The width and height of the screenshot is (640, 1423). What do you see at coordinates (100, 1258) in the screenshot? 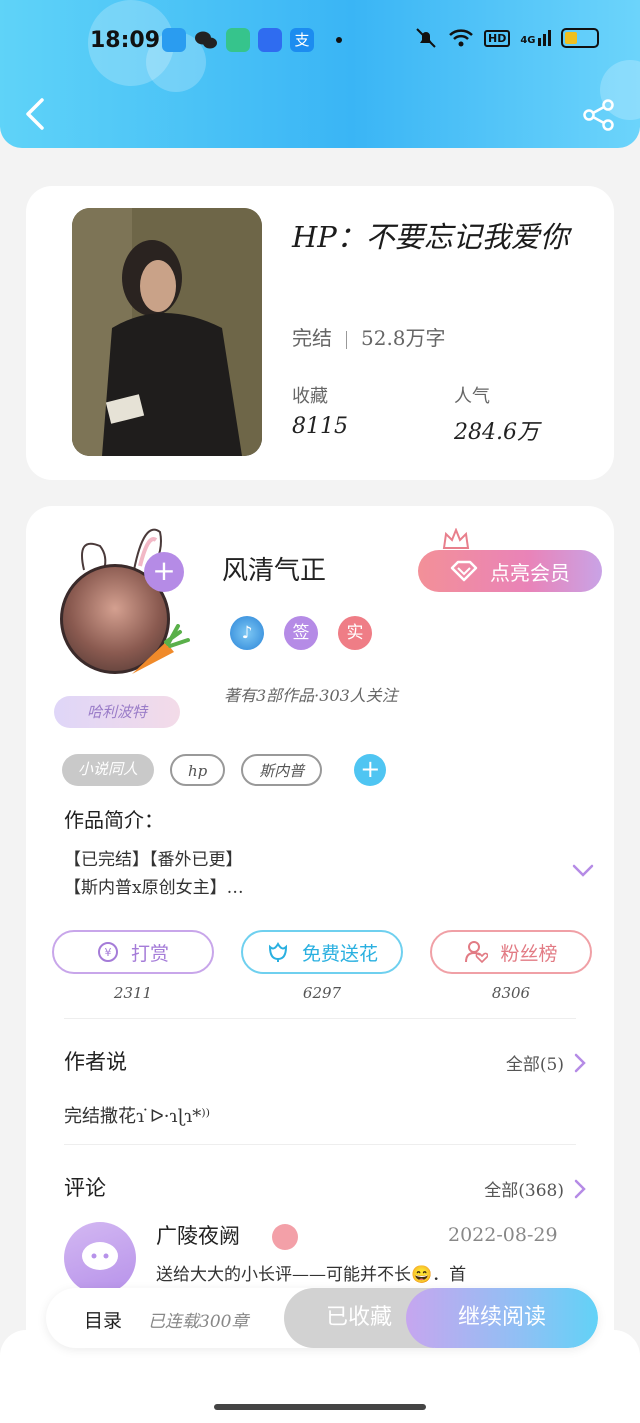
I see `commenter-avatar` at bounding box center [100, 1258].